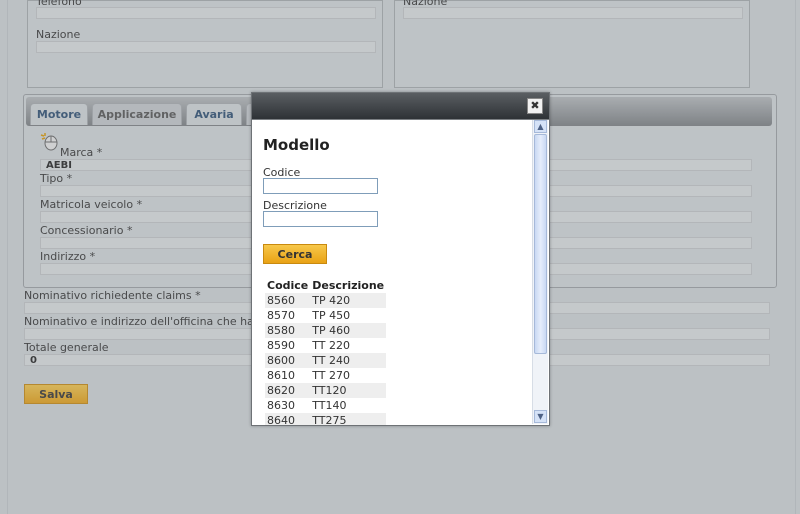  What do you see at coordinates (296, 145) in the screenshot?
I see `dialog-title: Modello` at bounding box center [296, 145].